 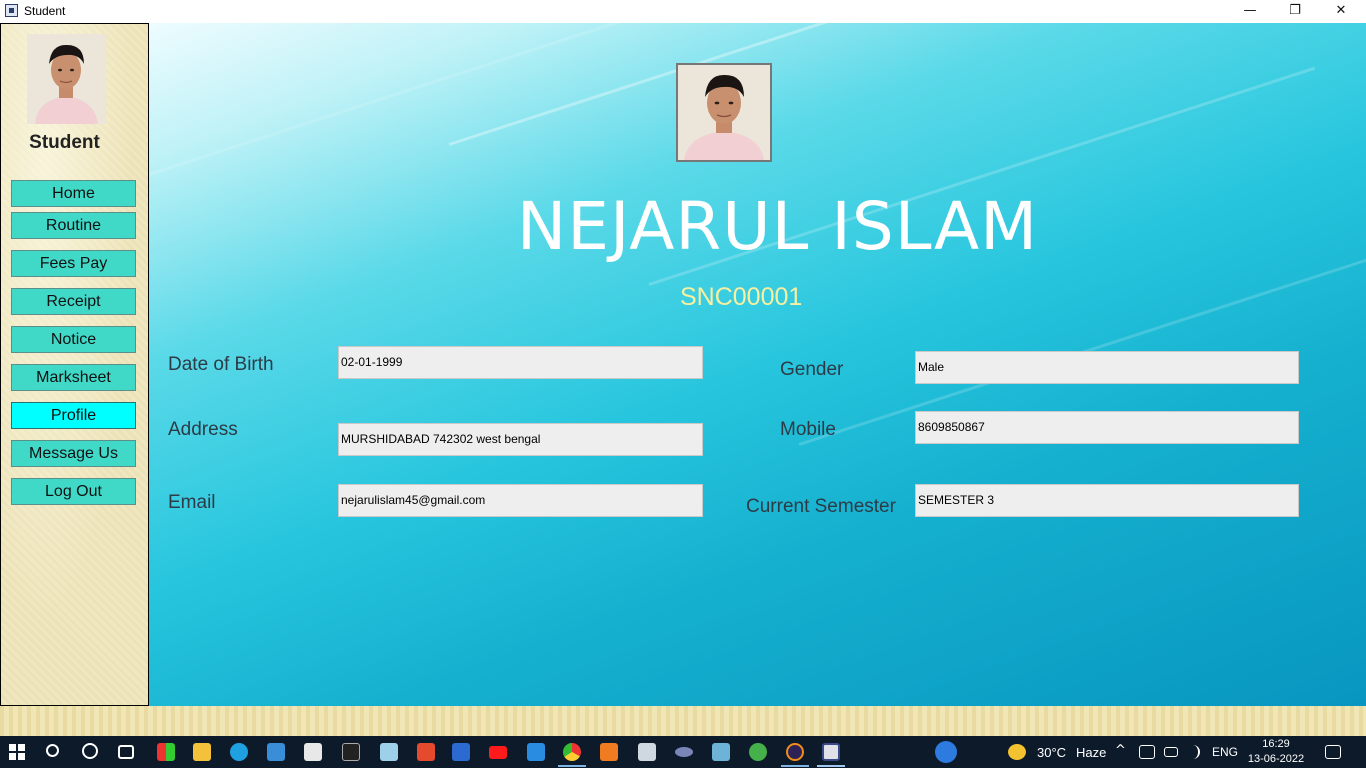 I want to click on title-bar: Student — ❐ ✕, so click(x=683, y=11).